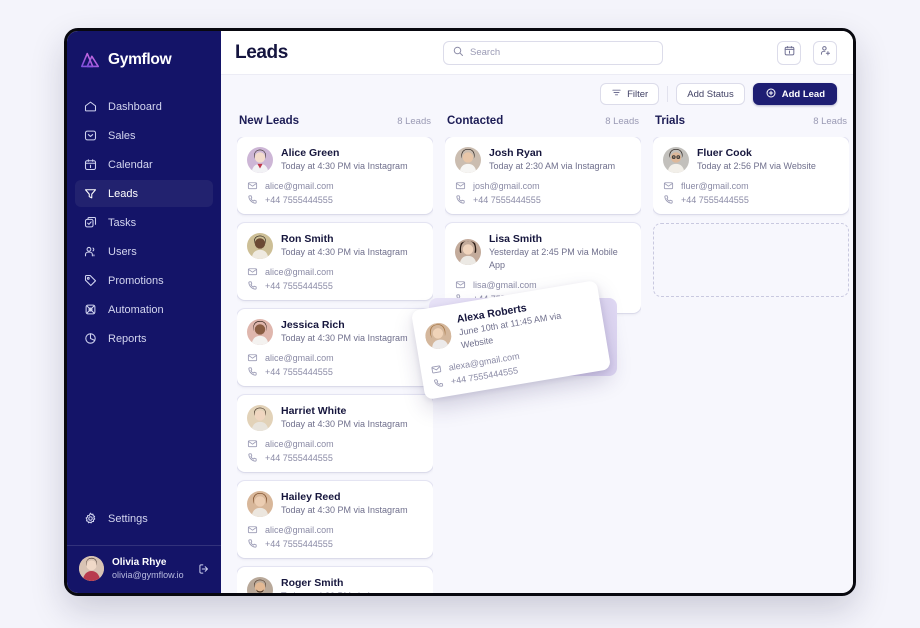  I want to click on add-status-button-label: Add Status, so click(710, 94).